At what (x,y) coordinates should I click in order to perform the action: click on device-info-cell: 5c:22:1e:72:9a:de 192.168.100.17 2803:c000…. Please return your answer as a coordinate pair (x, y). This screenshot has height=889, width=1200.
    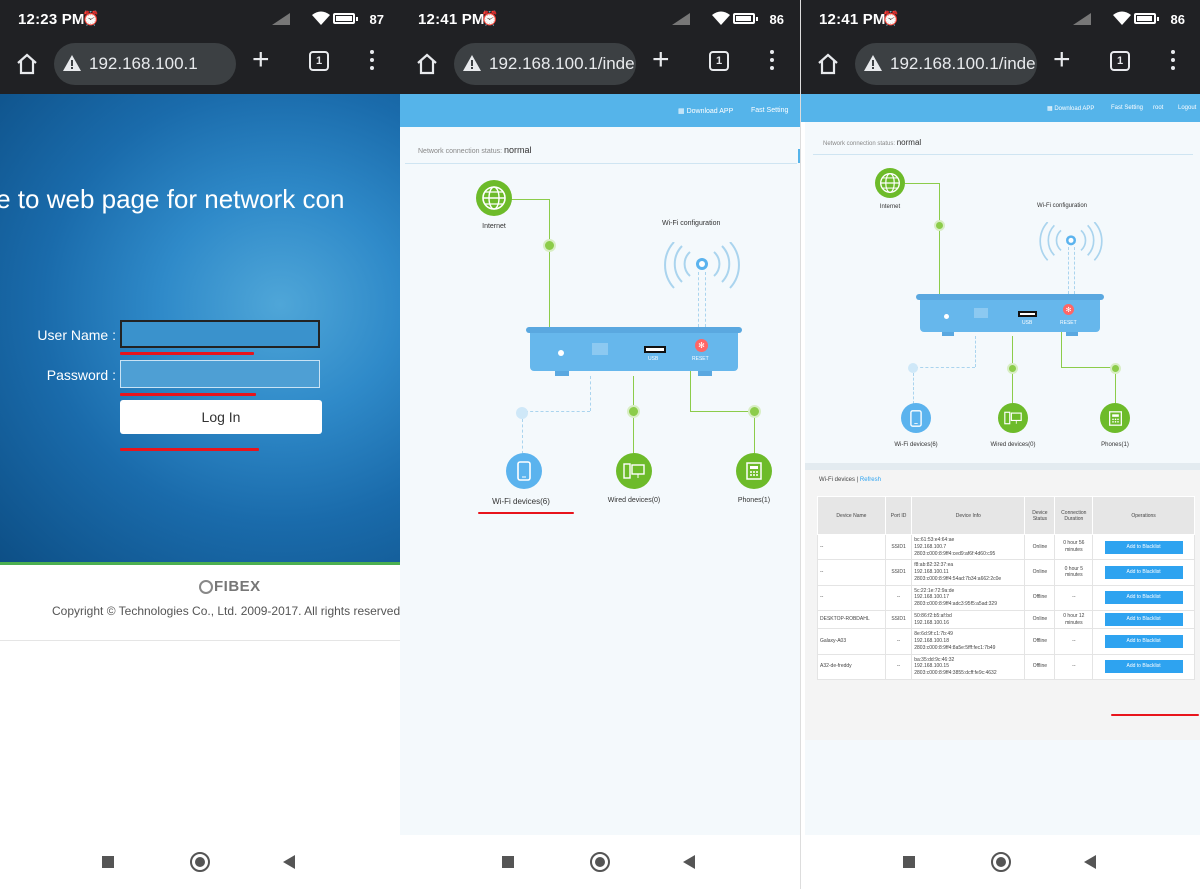
    Looking at the image, I should click on (968, 597).